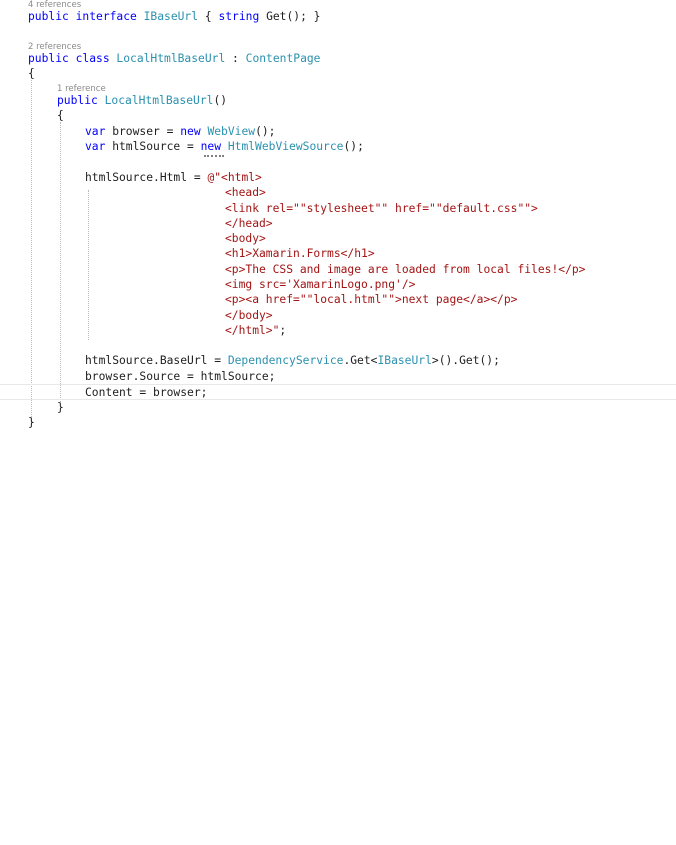  I want to click on token-text: (), so click(220, 100).